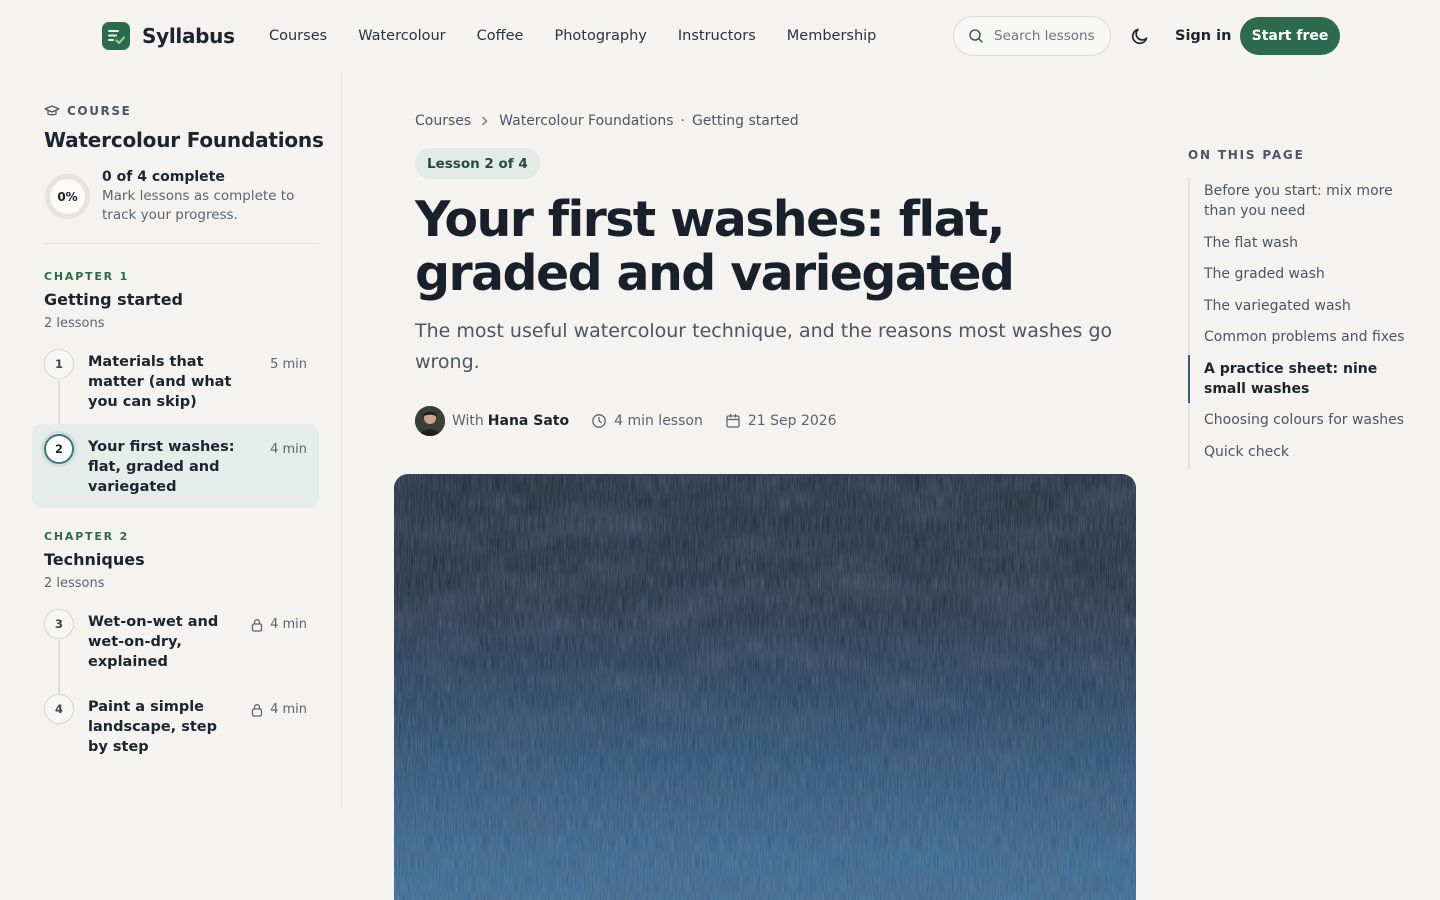  What do you see at coordinates (1290, 36) in the screenshot?
I see `start-free-button: Start free` at bounding box center [1290, 36].